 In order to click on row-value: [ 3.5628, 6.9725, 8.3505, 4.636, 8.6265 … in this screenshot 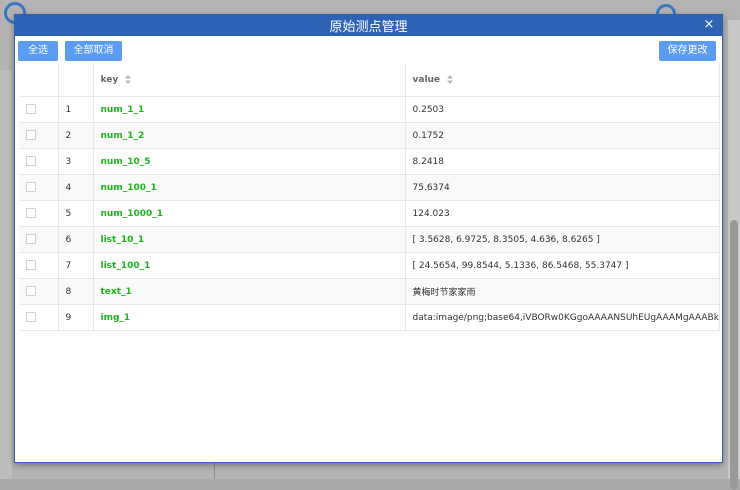, I will do `click(562, 239)`.